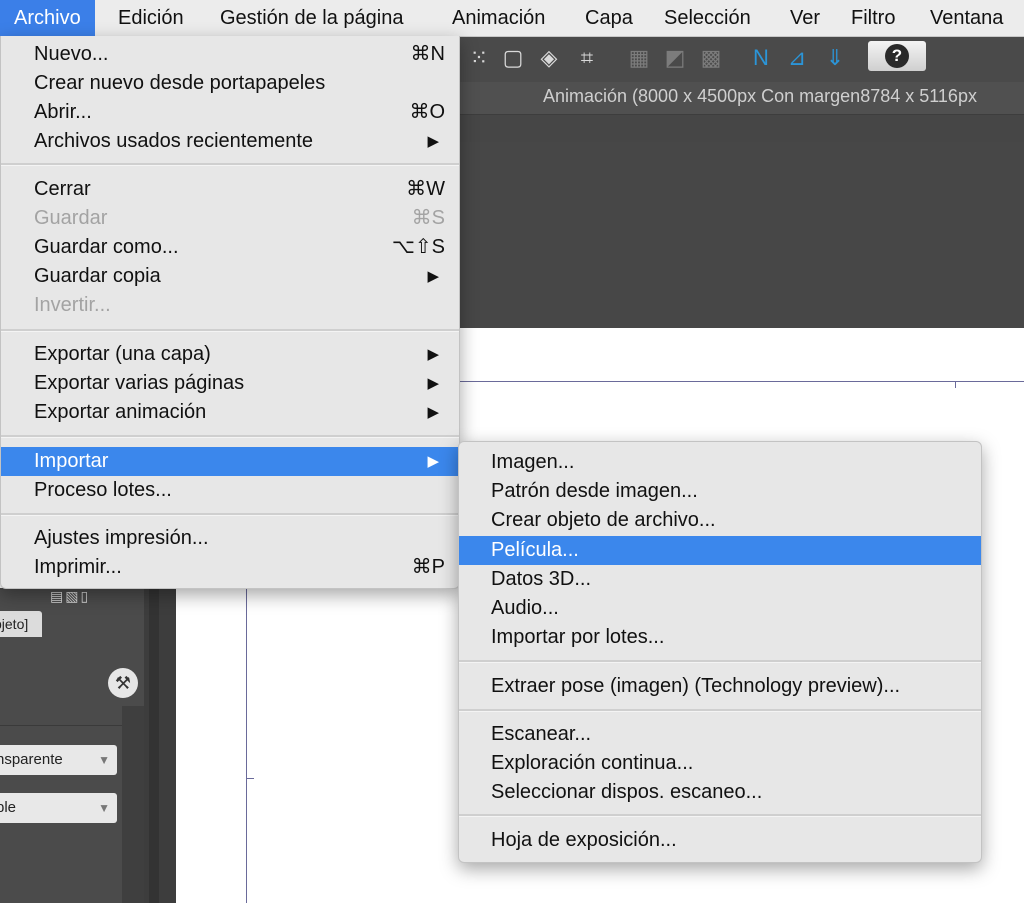 This screenshot has height=903, width=1024. I want to click on menu-item-archivos-recientes: Archivos usados recientemente ▶, so click(230, 141).